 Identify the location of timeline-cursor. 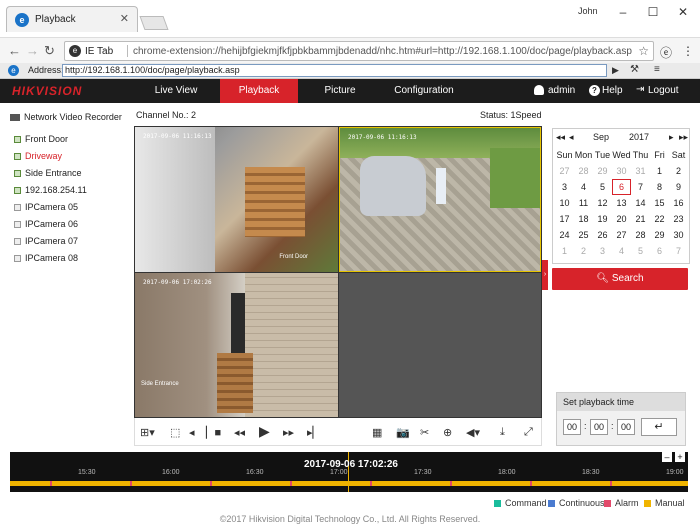
(348, 472).